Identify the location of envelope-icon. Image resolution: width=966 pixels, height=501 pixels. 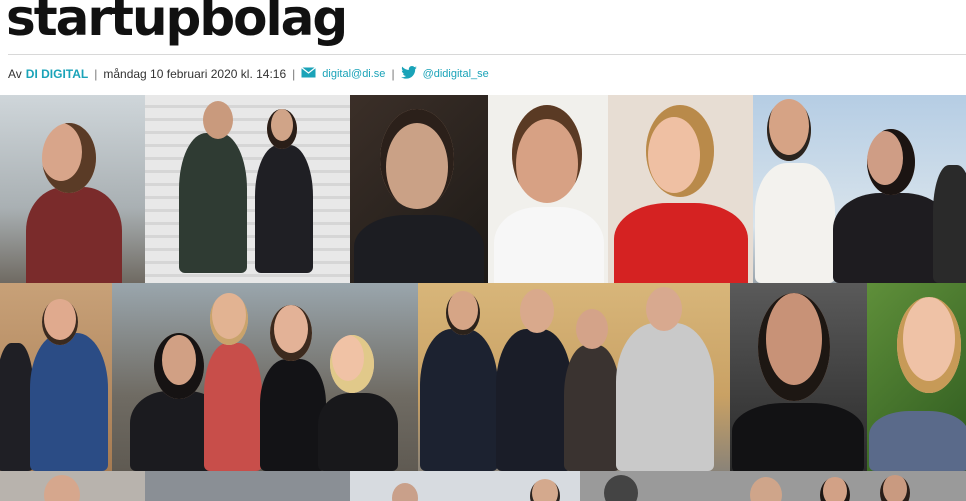
(309, 74).